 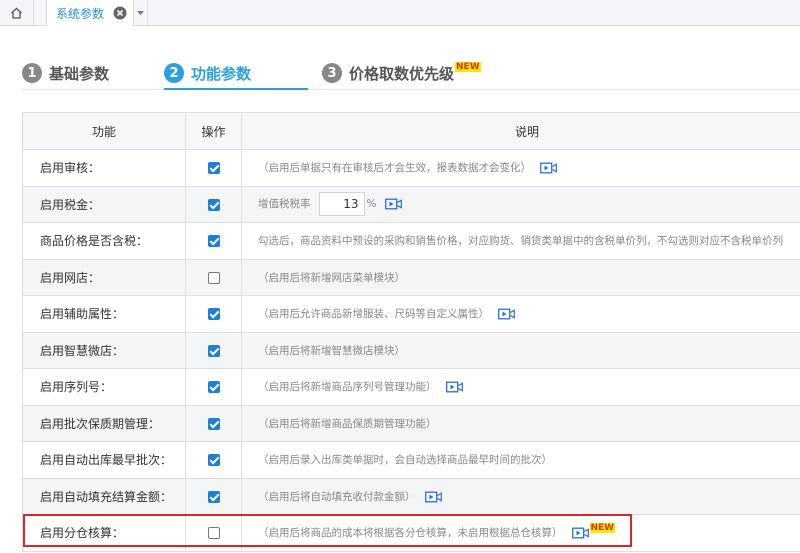 I want to click on row-function-label: 启用网店：, so click(x=104, y=277).